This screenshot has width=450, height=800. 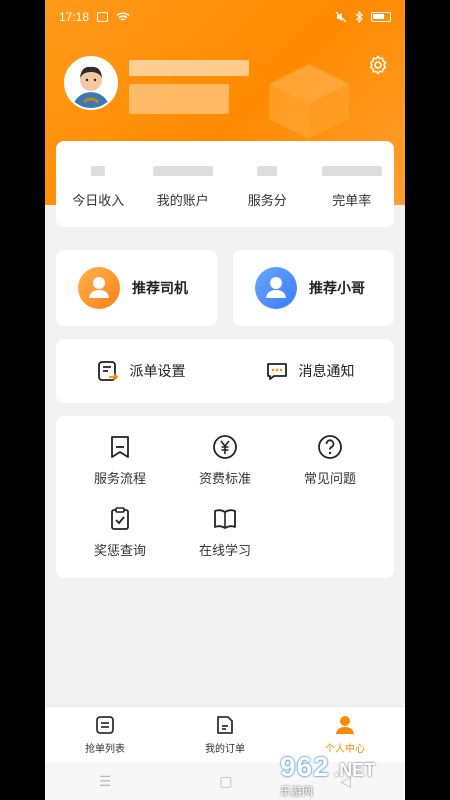 I want to click on driver-icon, so click(x=99, y=288).